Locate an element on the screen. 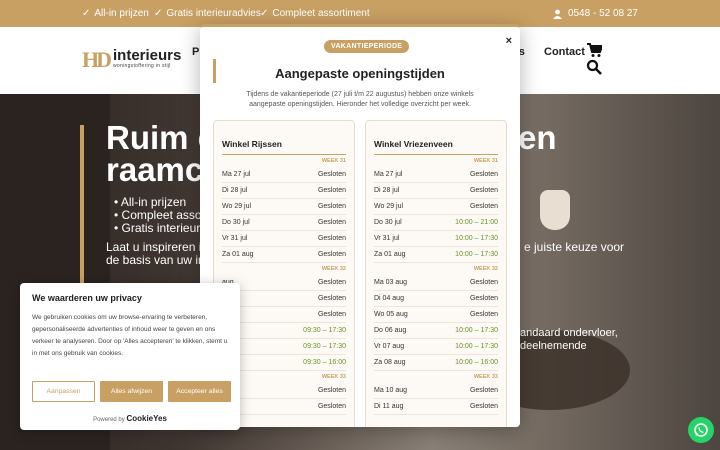 The width and height of the screenshot is (720, 450). cookie-accept-button: Accepteer alles is located at coordinates (199, 391).